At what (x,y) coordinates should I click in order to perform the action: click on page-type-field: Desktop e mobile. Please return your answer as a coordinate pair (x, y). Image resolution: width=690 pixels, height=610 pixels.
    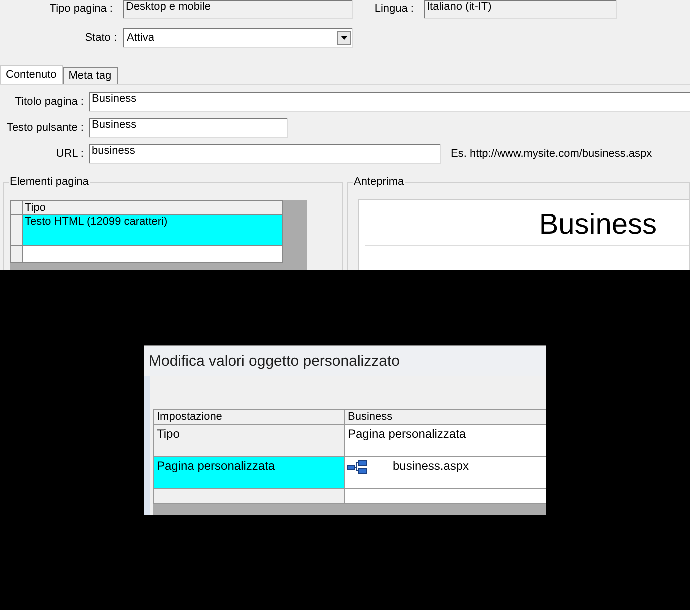
    Looking at the image, I should click on (238, 9).